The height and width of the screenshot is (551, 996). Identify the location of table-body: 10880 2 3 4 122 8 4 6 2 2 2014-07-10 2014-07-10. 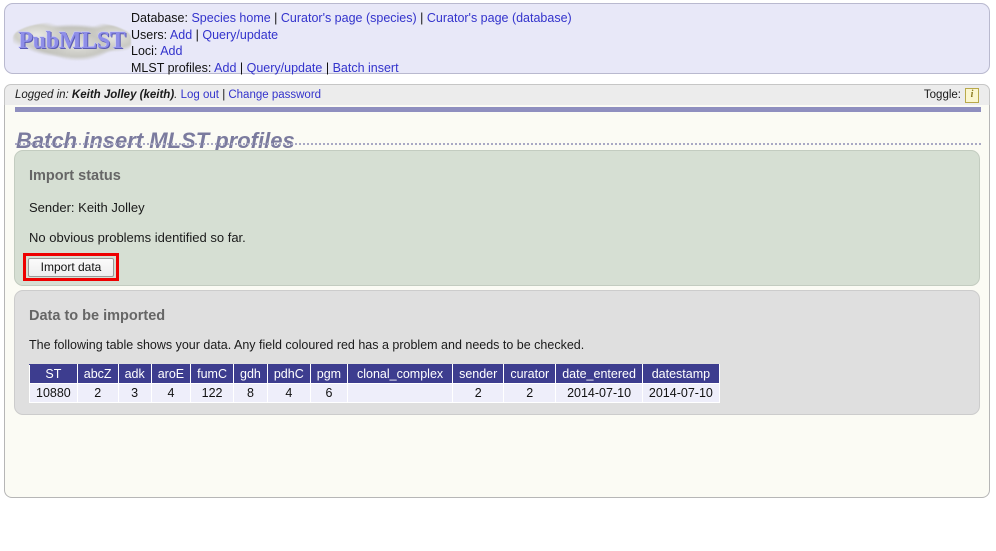
(374, 393).